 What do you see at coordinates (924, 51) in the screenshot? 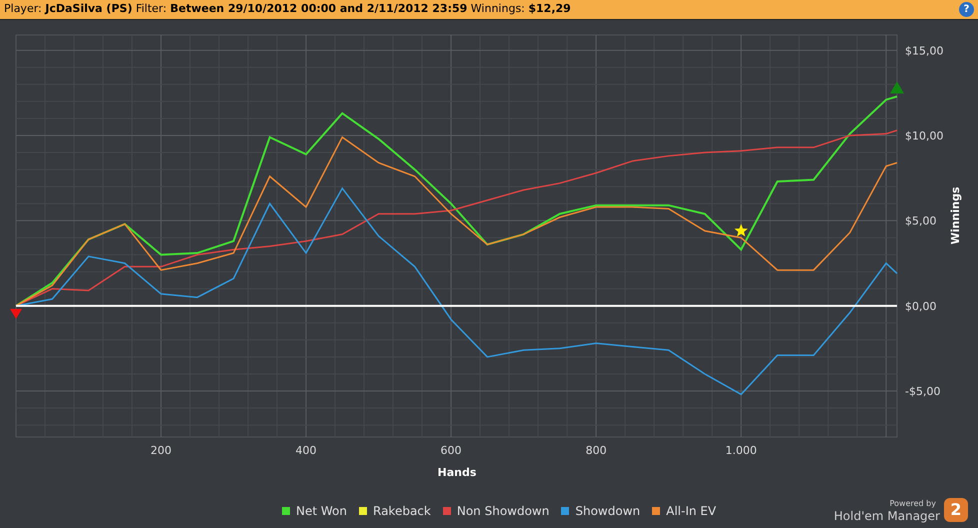
I see `y-tick-label: $15,00` at bounding box center [924, 51].